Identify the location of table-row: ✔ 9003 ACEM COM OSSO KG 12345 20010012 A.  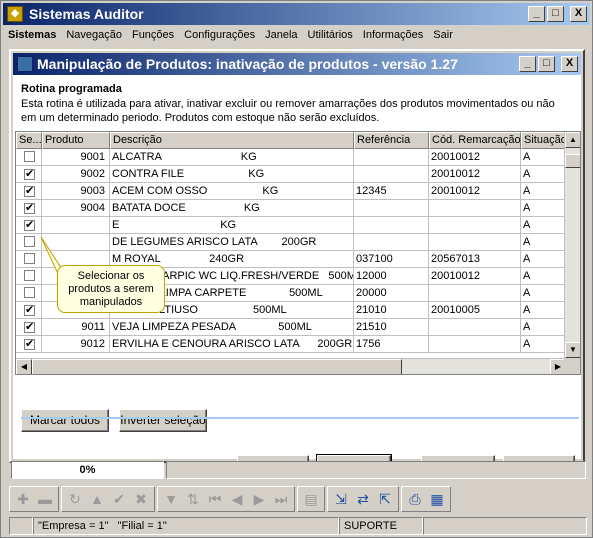
(291, 191).